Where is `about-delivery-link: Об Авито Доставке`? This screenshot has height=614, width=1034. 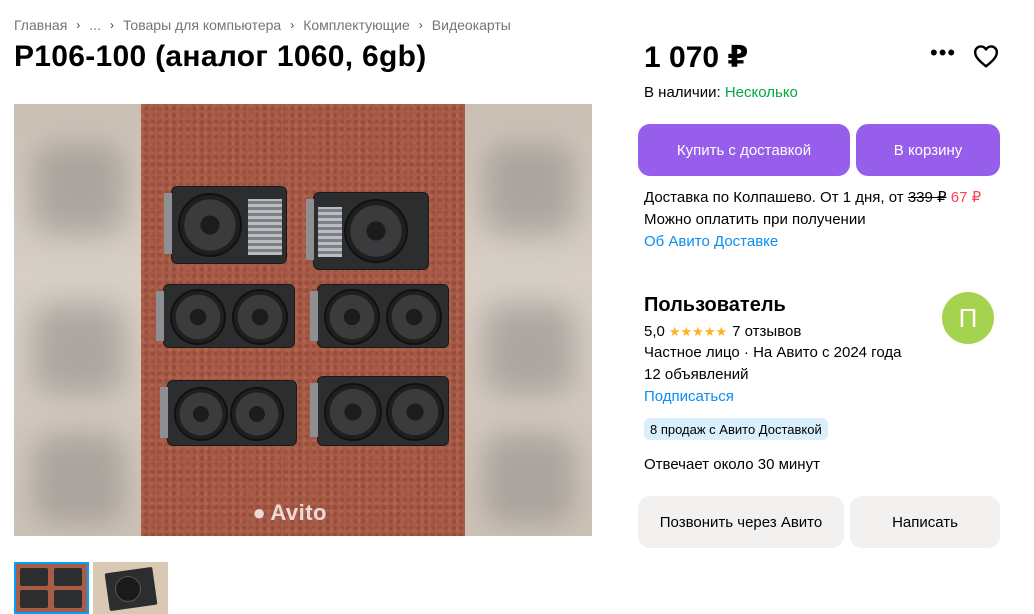
about-delivery-link: Об Авито Доставке is located at coordinates (812, 242).